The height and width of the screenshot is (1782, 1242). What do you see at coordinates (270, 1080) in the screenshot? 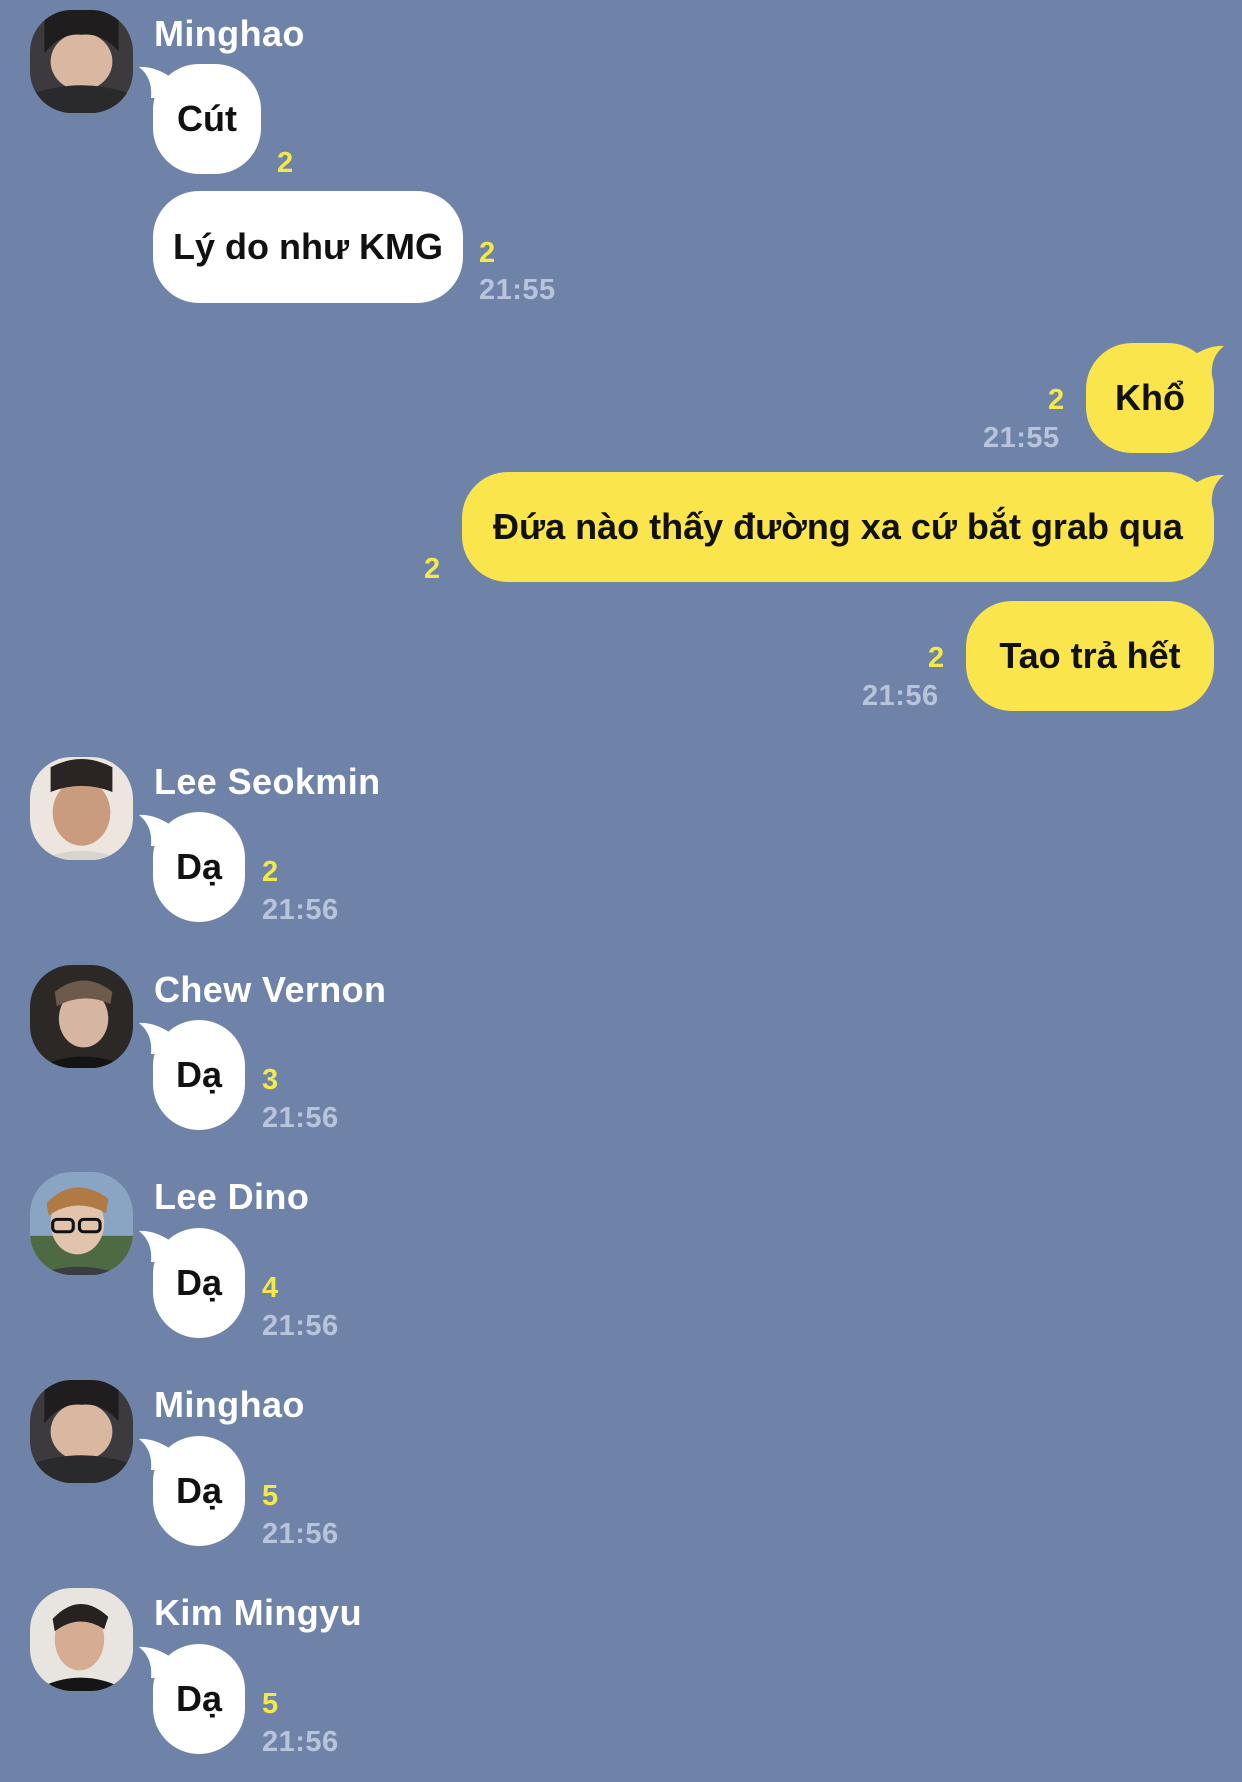
I see `unread-count: 3` at bounding box center [270, 1080].